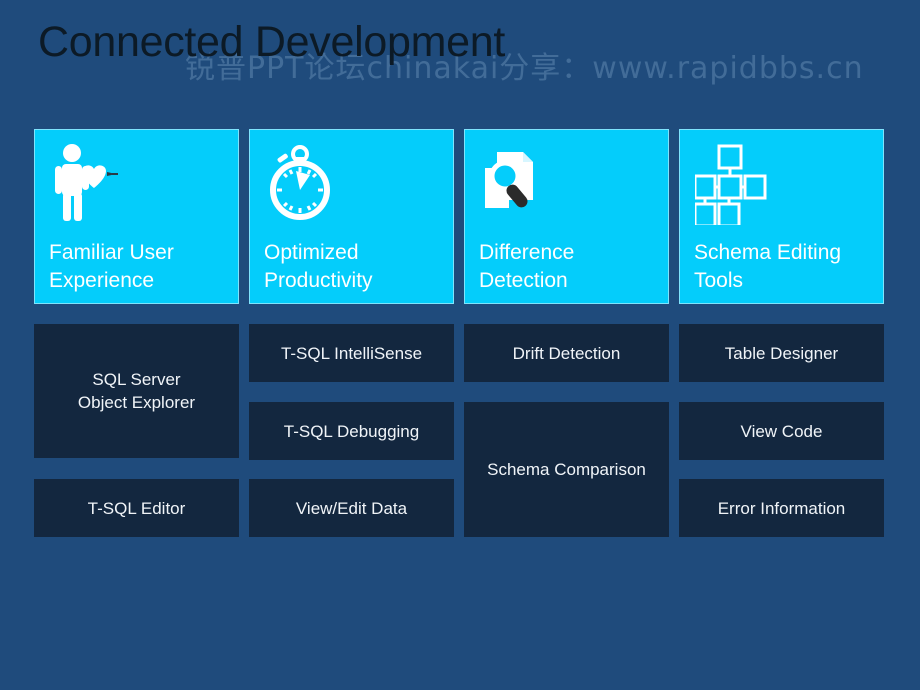 The width and height of the screenshot is (920, 690). I want to click on documents-magnifier-icon, so click(520, 182).